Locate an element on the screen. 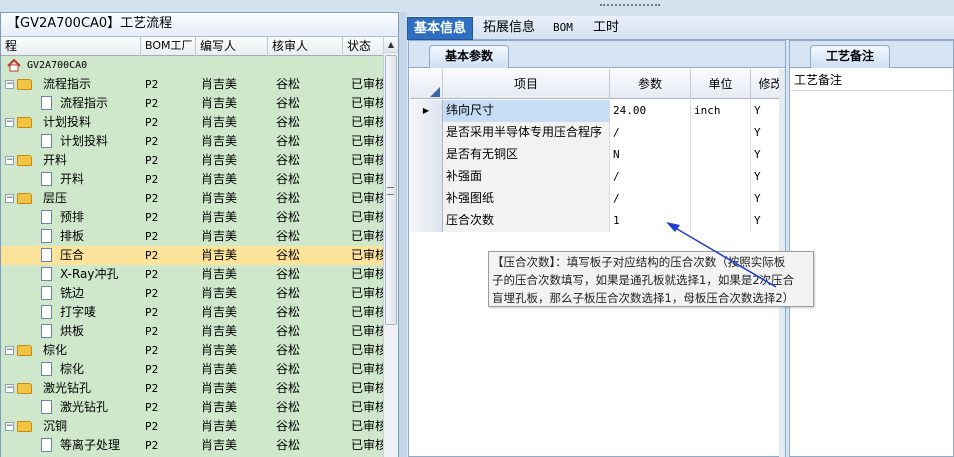  tree-row: − 流程指示 P2 肖吉美 谷松 已审核 is located at coordinates (192, 84).